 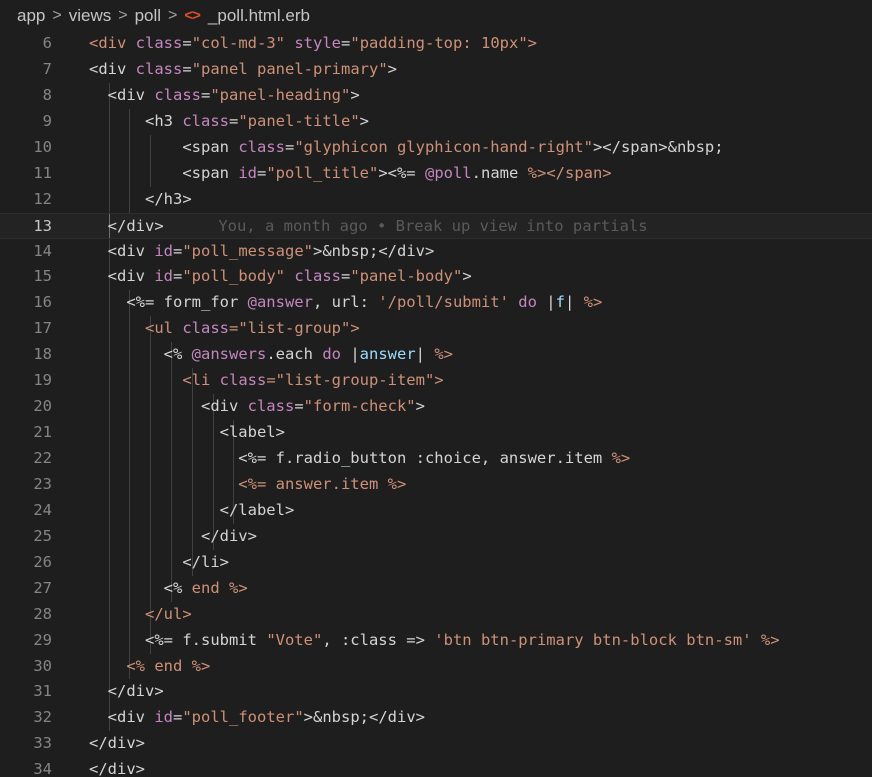 I want to click on code-line: 18 <% @answers.each do |answer| %>, so click(x=436, y=355).